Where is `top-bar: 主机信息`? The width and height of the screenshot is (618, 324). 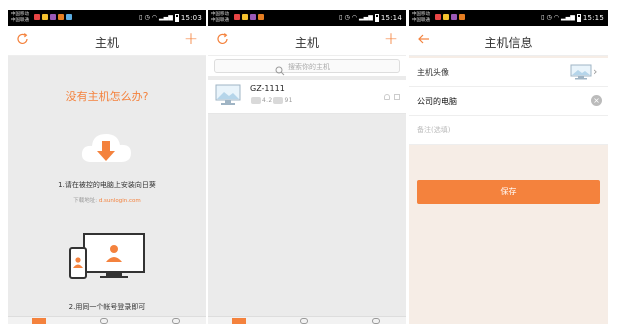
top-bar: 主机信息 is located at coordinates (508, 41).